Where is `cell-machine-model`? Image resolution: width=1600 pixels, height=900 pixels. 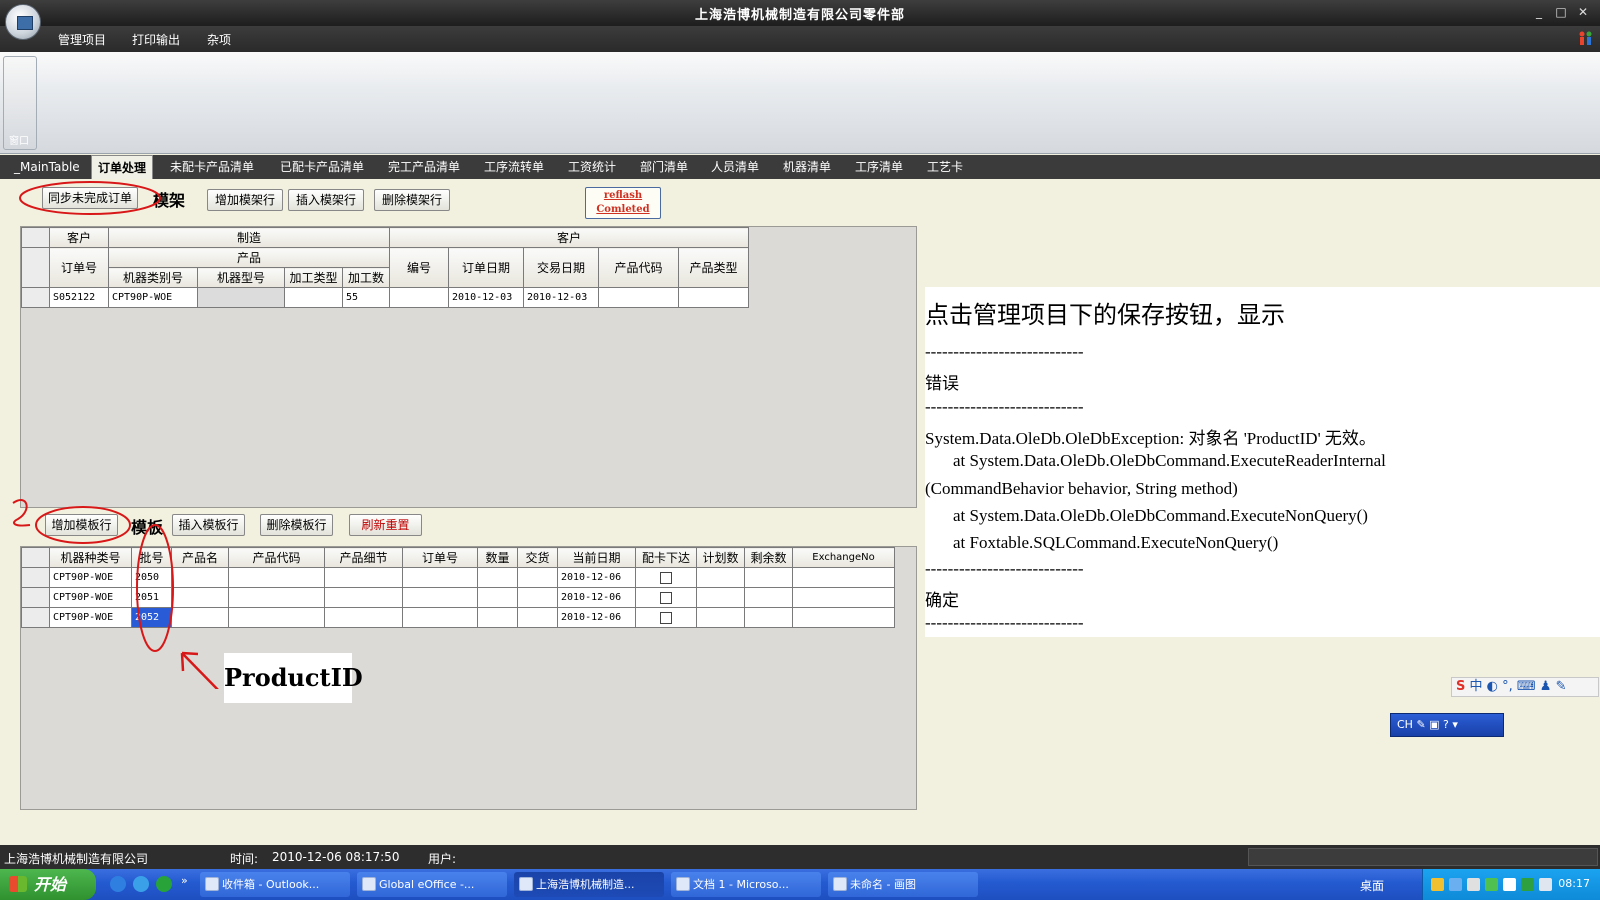
cell-machine-model is located at coordinates (241, 297).